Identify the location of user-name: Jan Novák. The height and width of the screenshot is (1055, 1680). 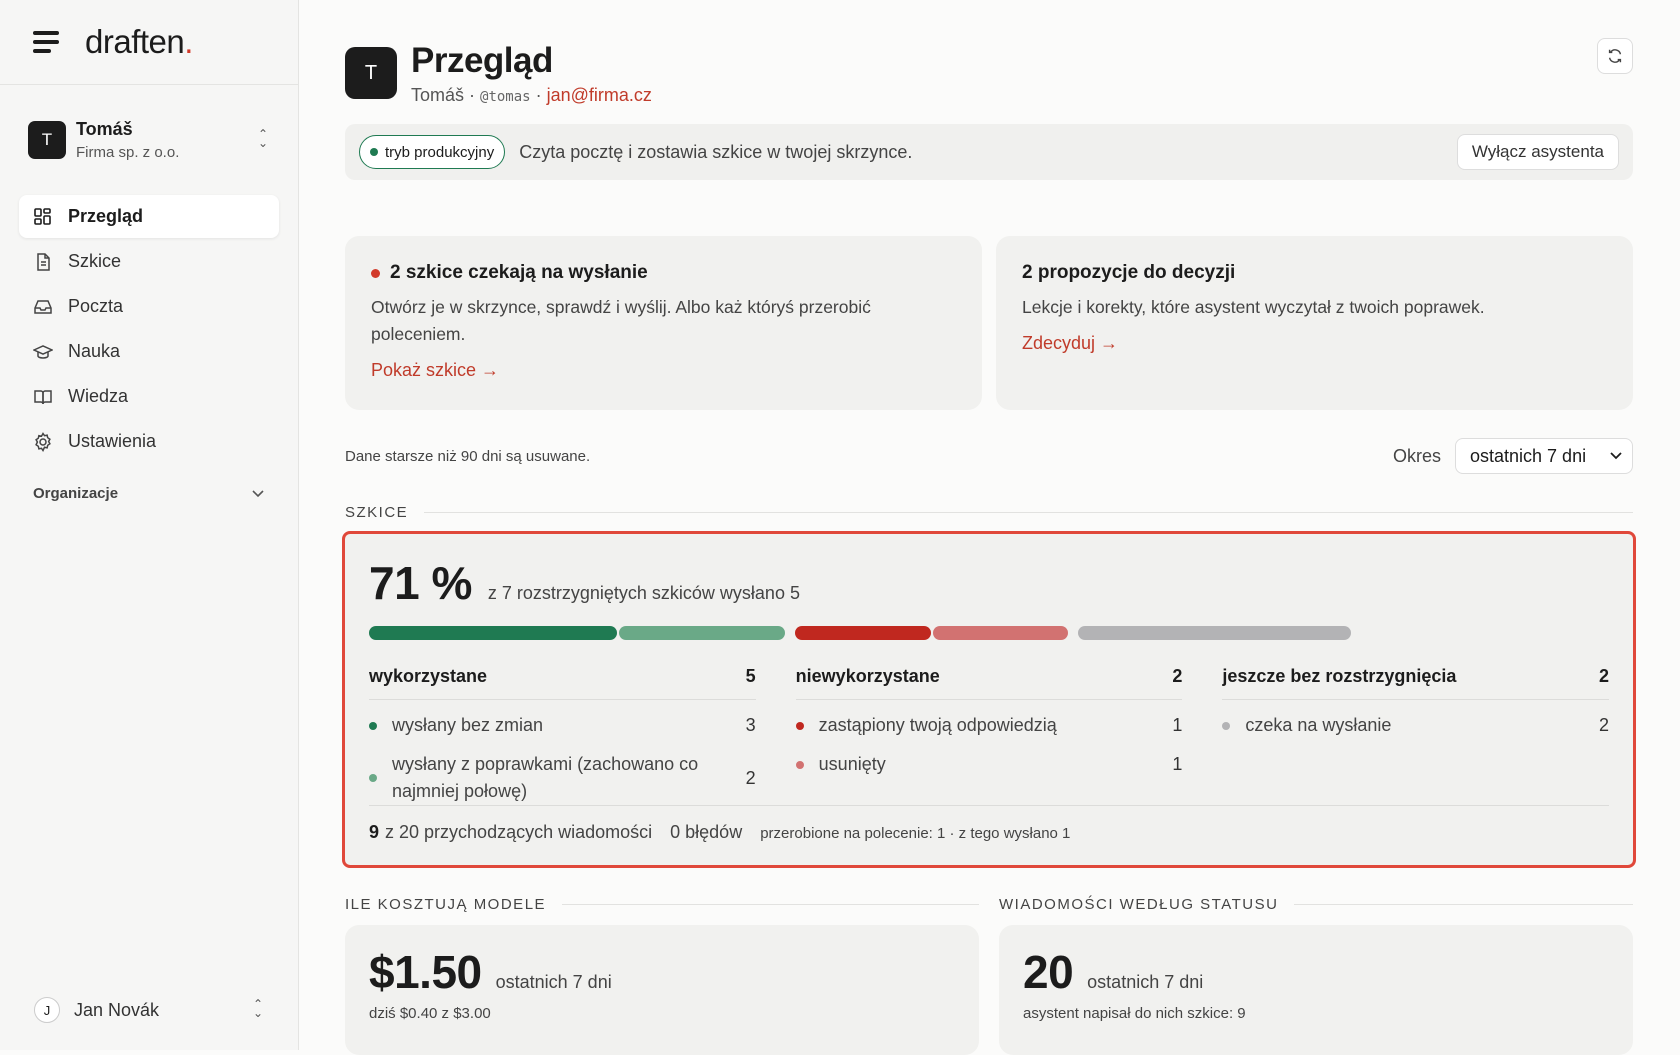
(117, 1009).